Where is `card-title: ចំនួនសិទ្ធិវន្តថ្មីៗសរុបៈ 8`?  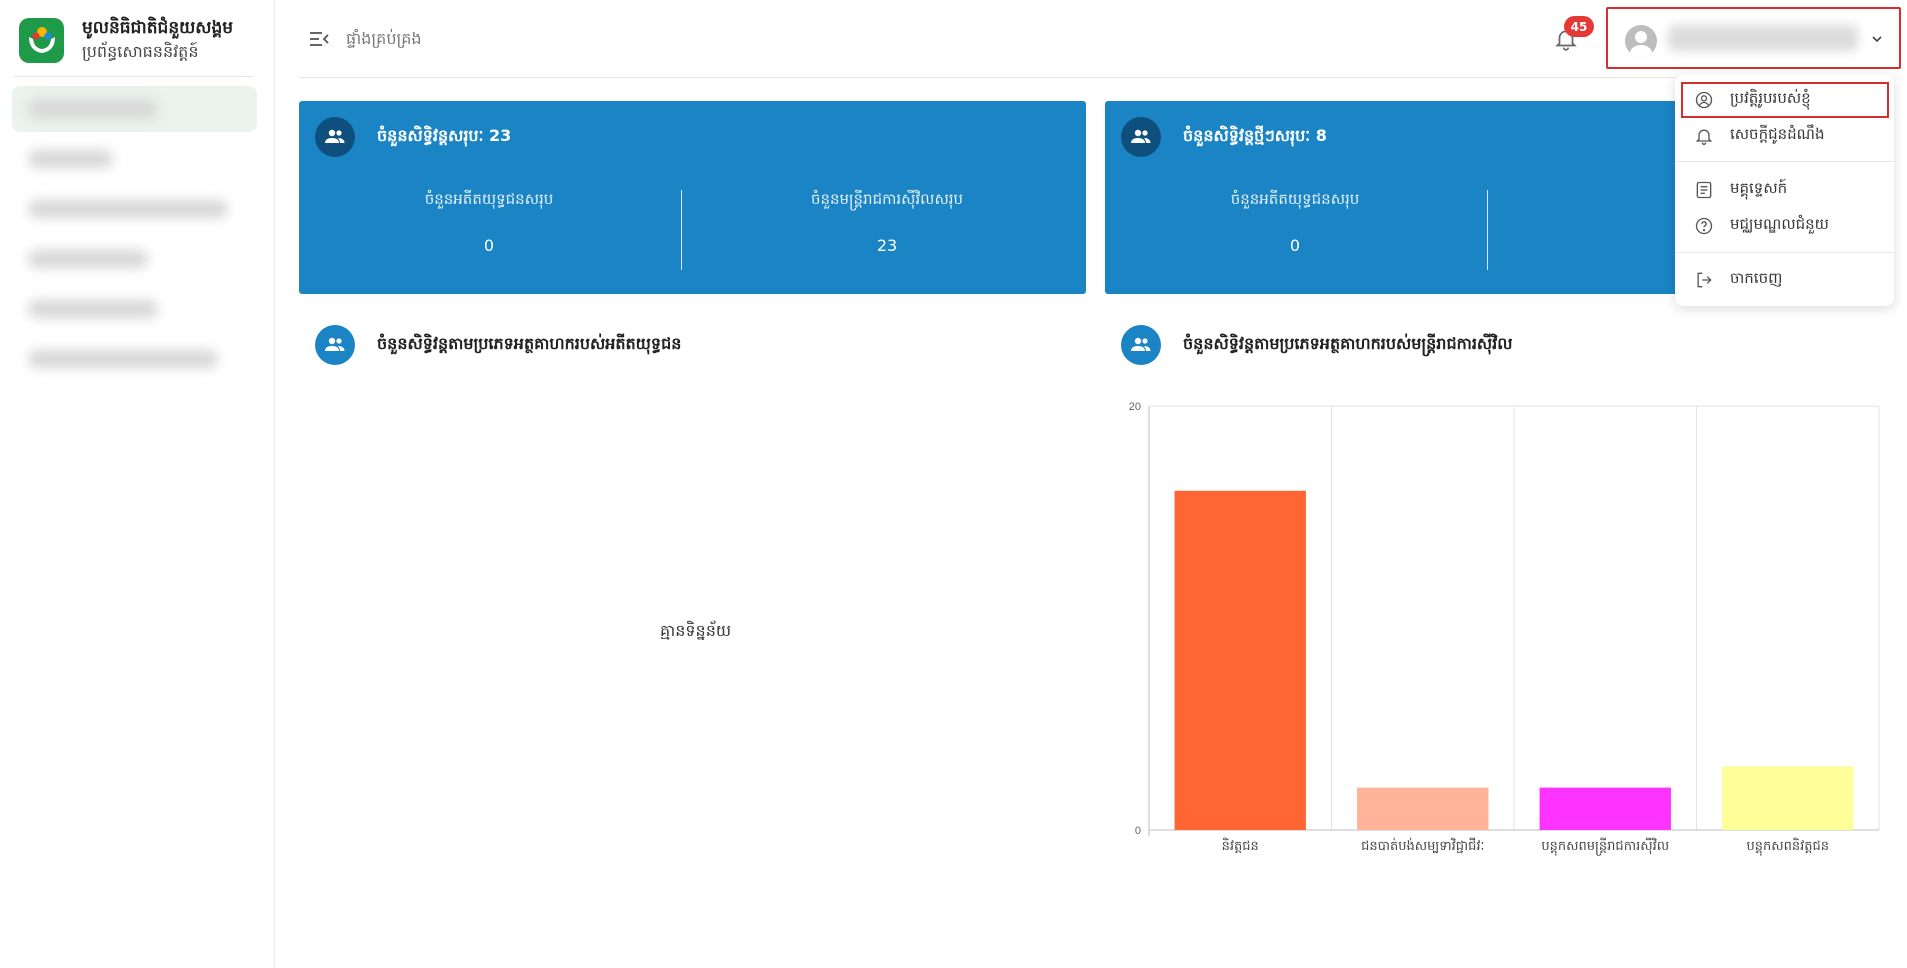
card-title: ចំនួនសិទ្ធិវន្តថ្មីៗសរុបៈ 8 is located at coordinates (1255, 135).